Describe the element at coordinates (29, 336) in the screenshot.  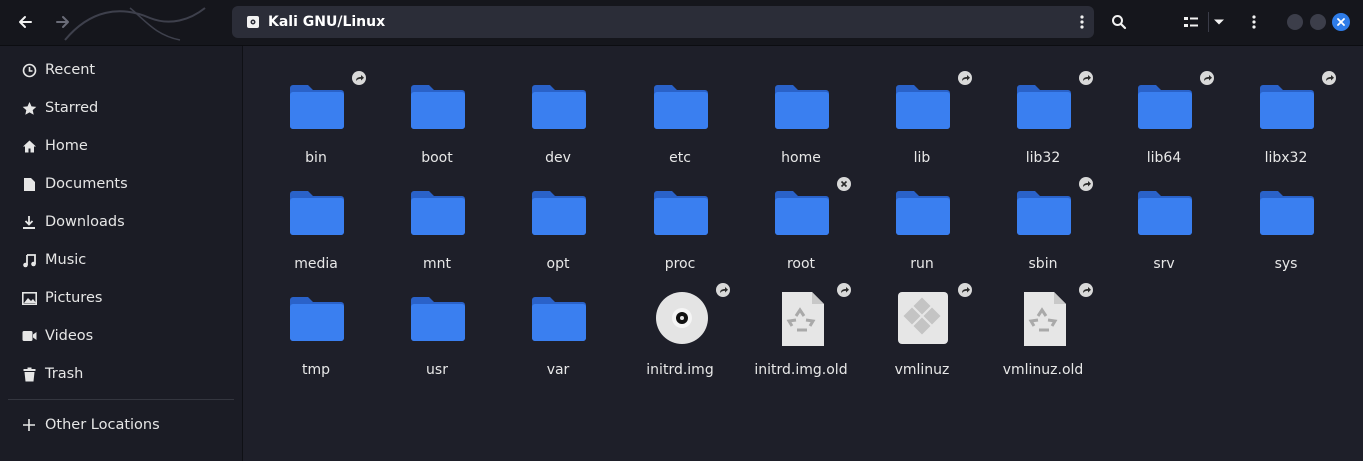
I see `video-icon` at that location.